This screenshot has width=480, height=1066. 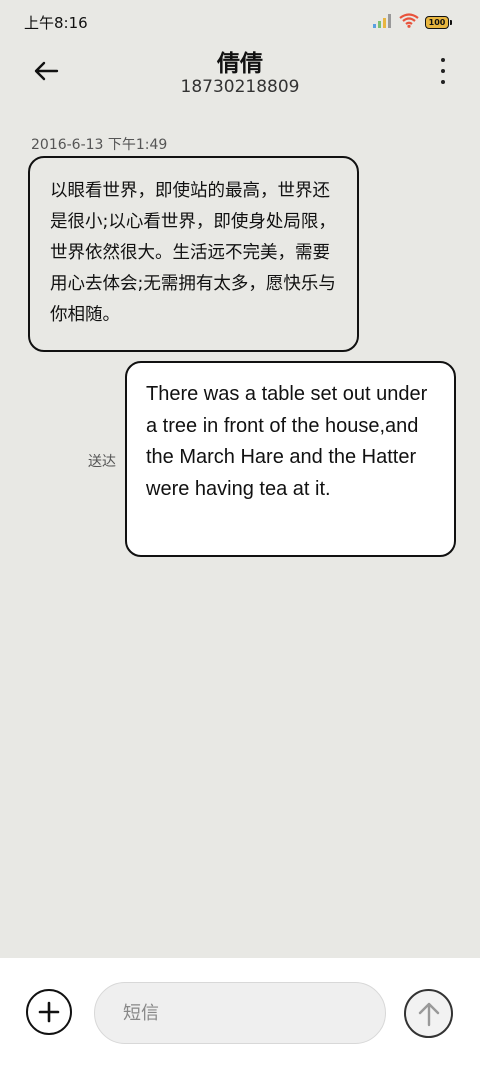 I want to click on message-timestamp: 2016-6-13 下午1:49, so click(x=99, y=145).